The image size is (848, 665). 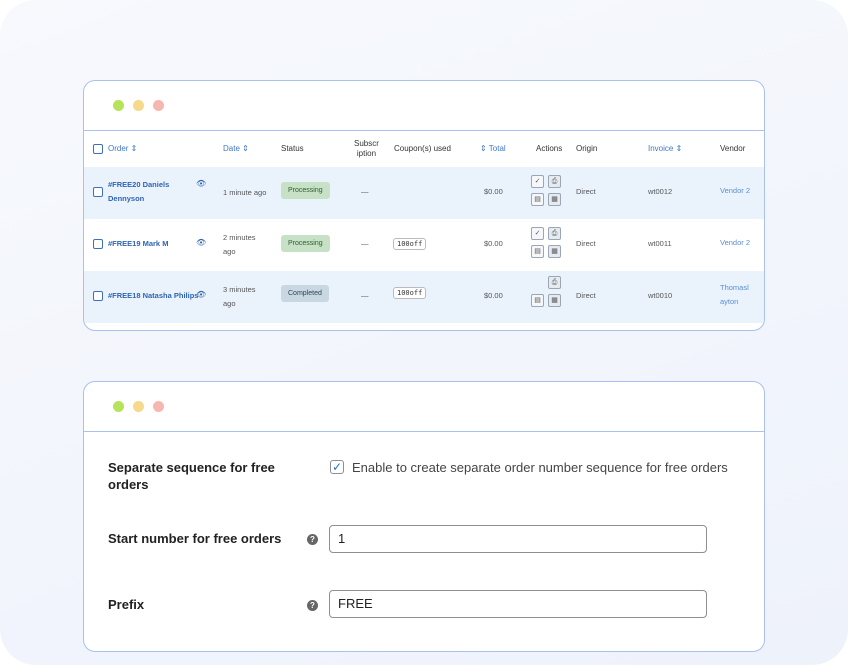 What do you see at coordinates (98, 149) in the screenshot?
I see `select-all-checkbox` at bounding box center [98, 149].